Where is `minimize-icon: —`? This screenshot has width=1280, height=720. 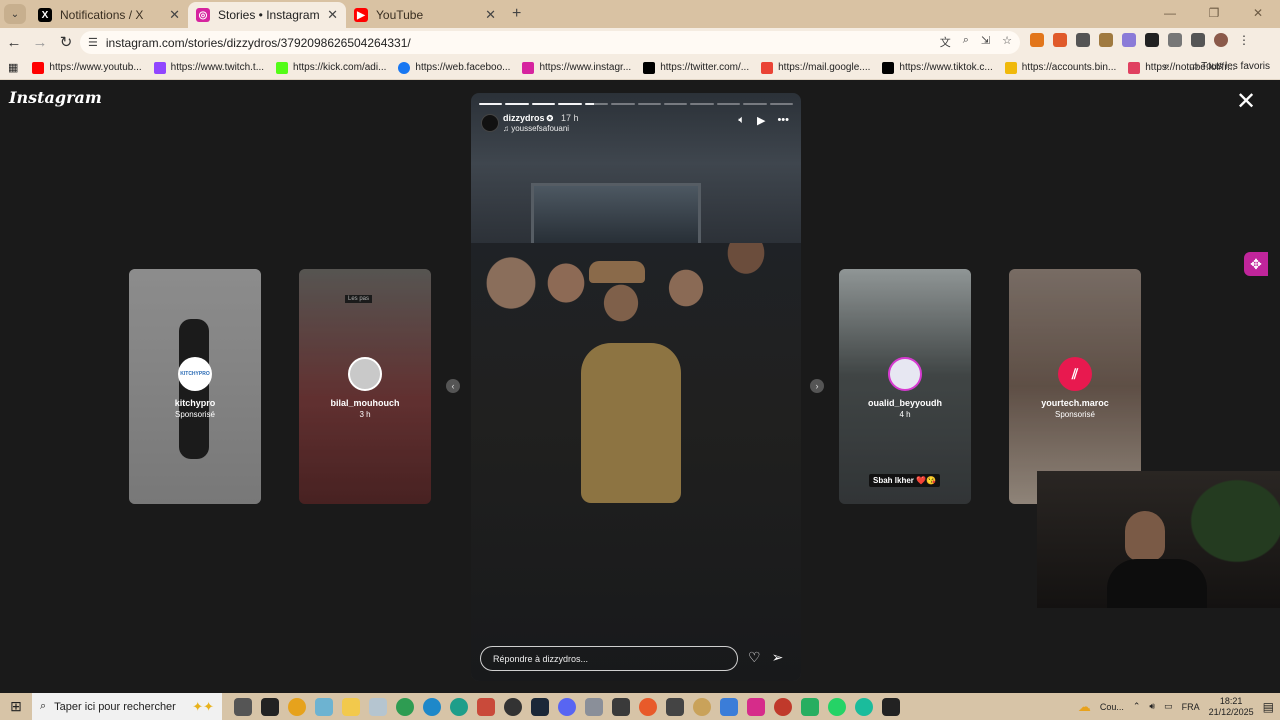 minimize-icon: — is located at coordinates (1170, 13).